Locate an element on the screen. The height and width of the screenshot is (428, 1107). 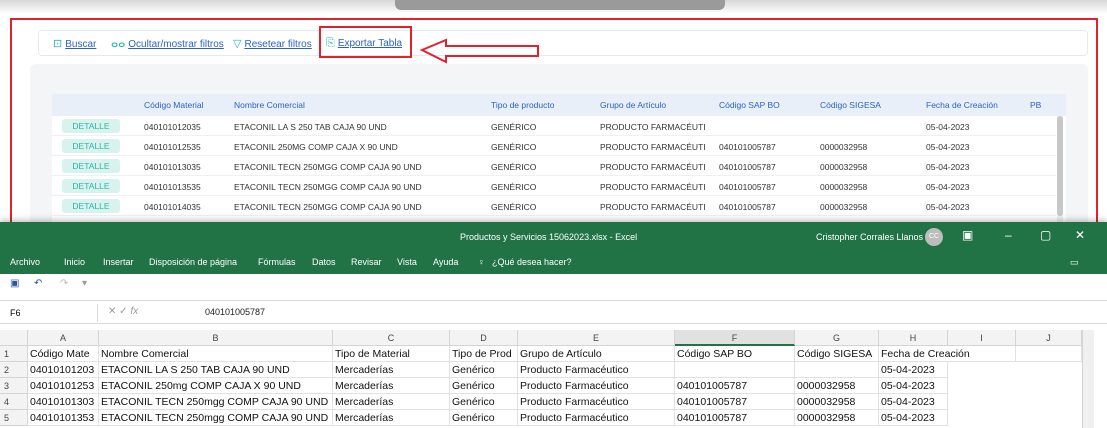
maximize-icon: ▢ is located at coordinates (1045, 235).